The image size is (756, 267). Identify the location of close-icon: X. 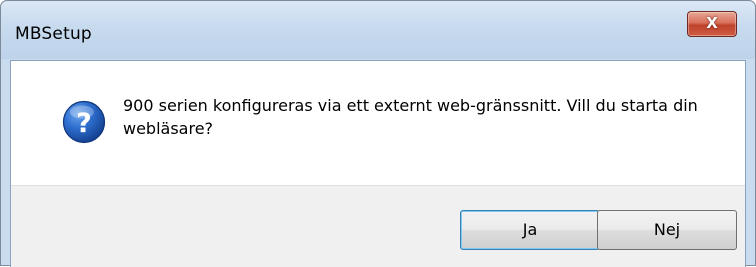
(712, 23).